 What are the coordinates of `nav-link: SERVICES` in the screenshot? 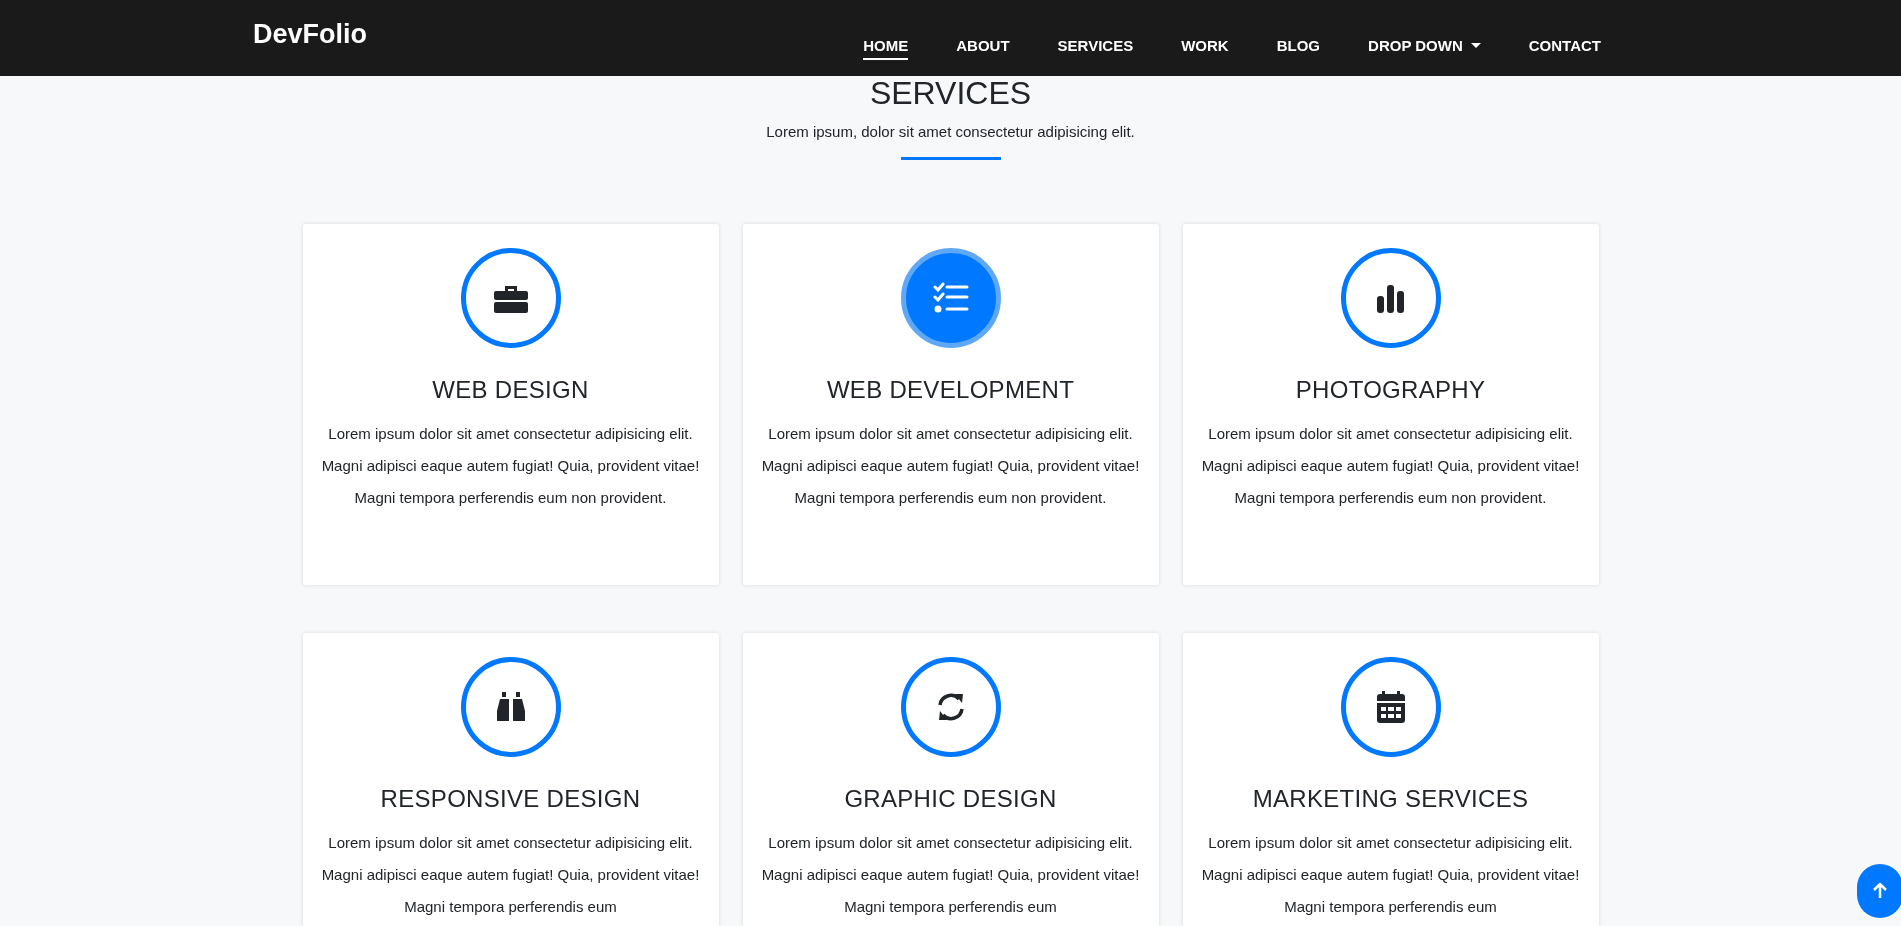 It's located at (1095, 46).